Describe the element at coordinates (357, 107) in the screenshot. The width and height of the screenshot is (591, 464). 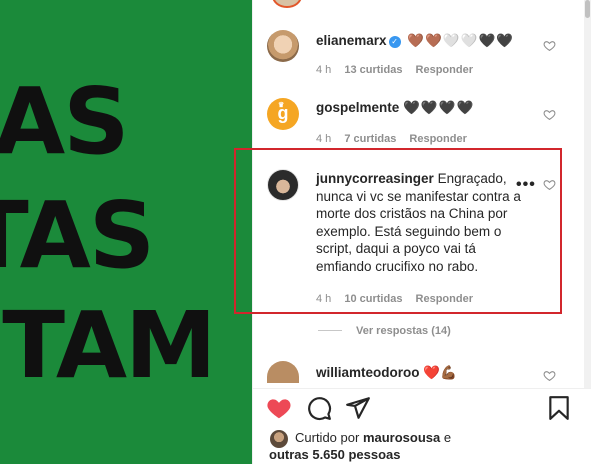
I see `comment-username: gospelmente` at that location.